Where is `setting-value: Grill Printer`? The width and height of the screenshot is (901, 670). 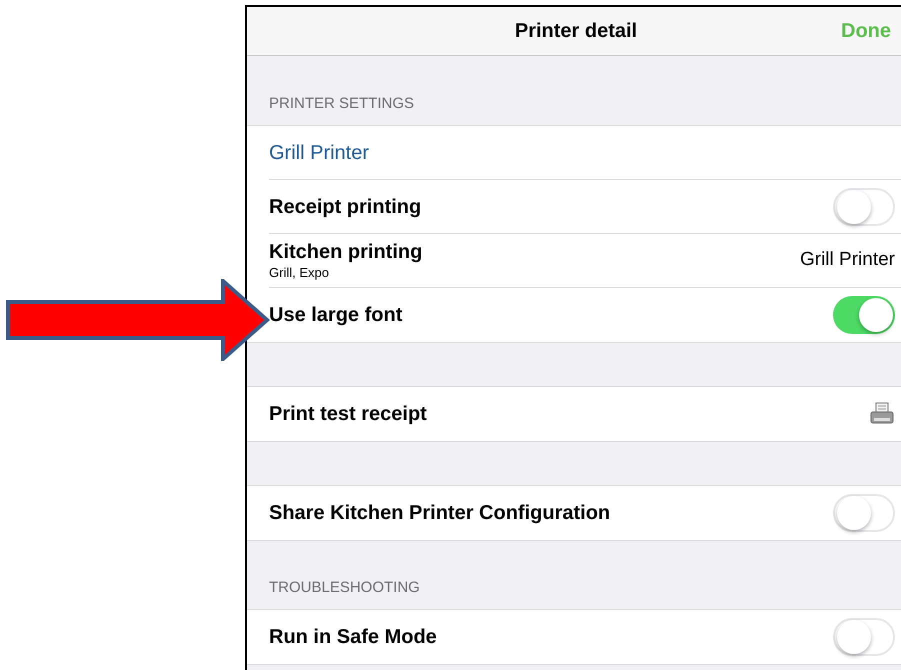
setting-value: Grill Printer is located at coordinates (847, 260).